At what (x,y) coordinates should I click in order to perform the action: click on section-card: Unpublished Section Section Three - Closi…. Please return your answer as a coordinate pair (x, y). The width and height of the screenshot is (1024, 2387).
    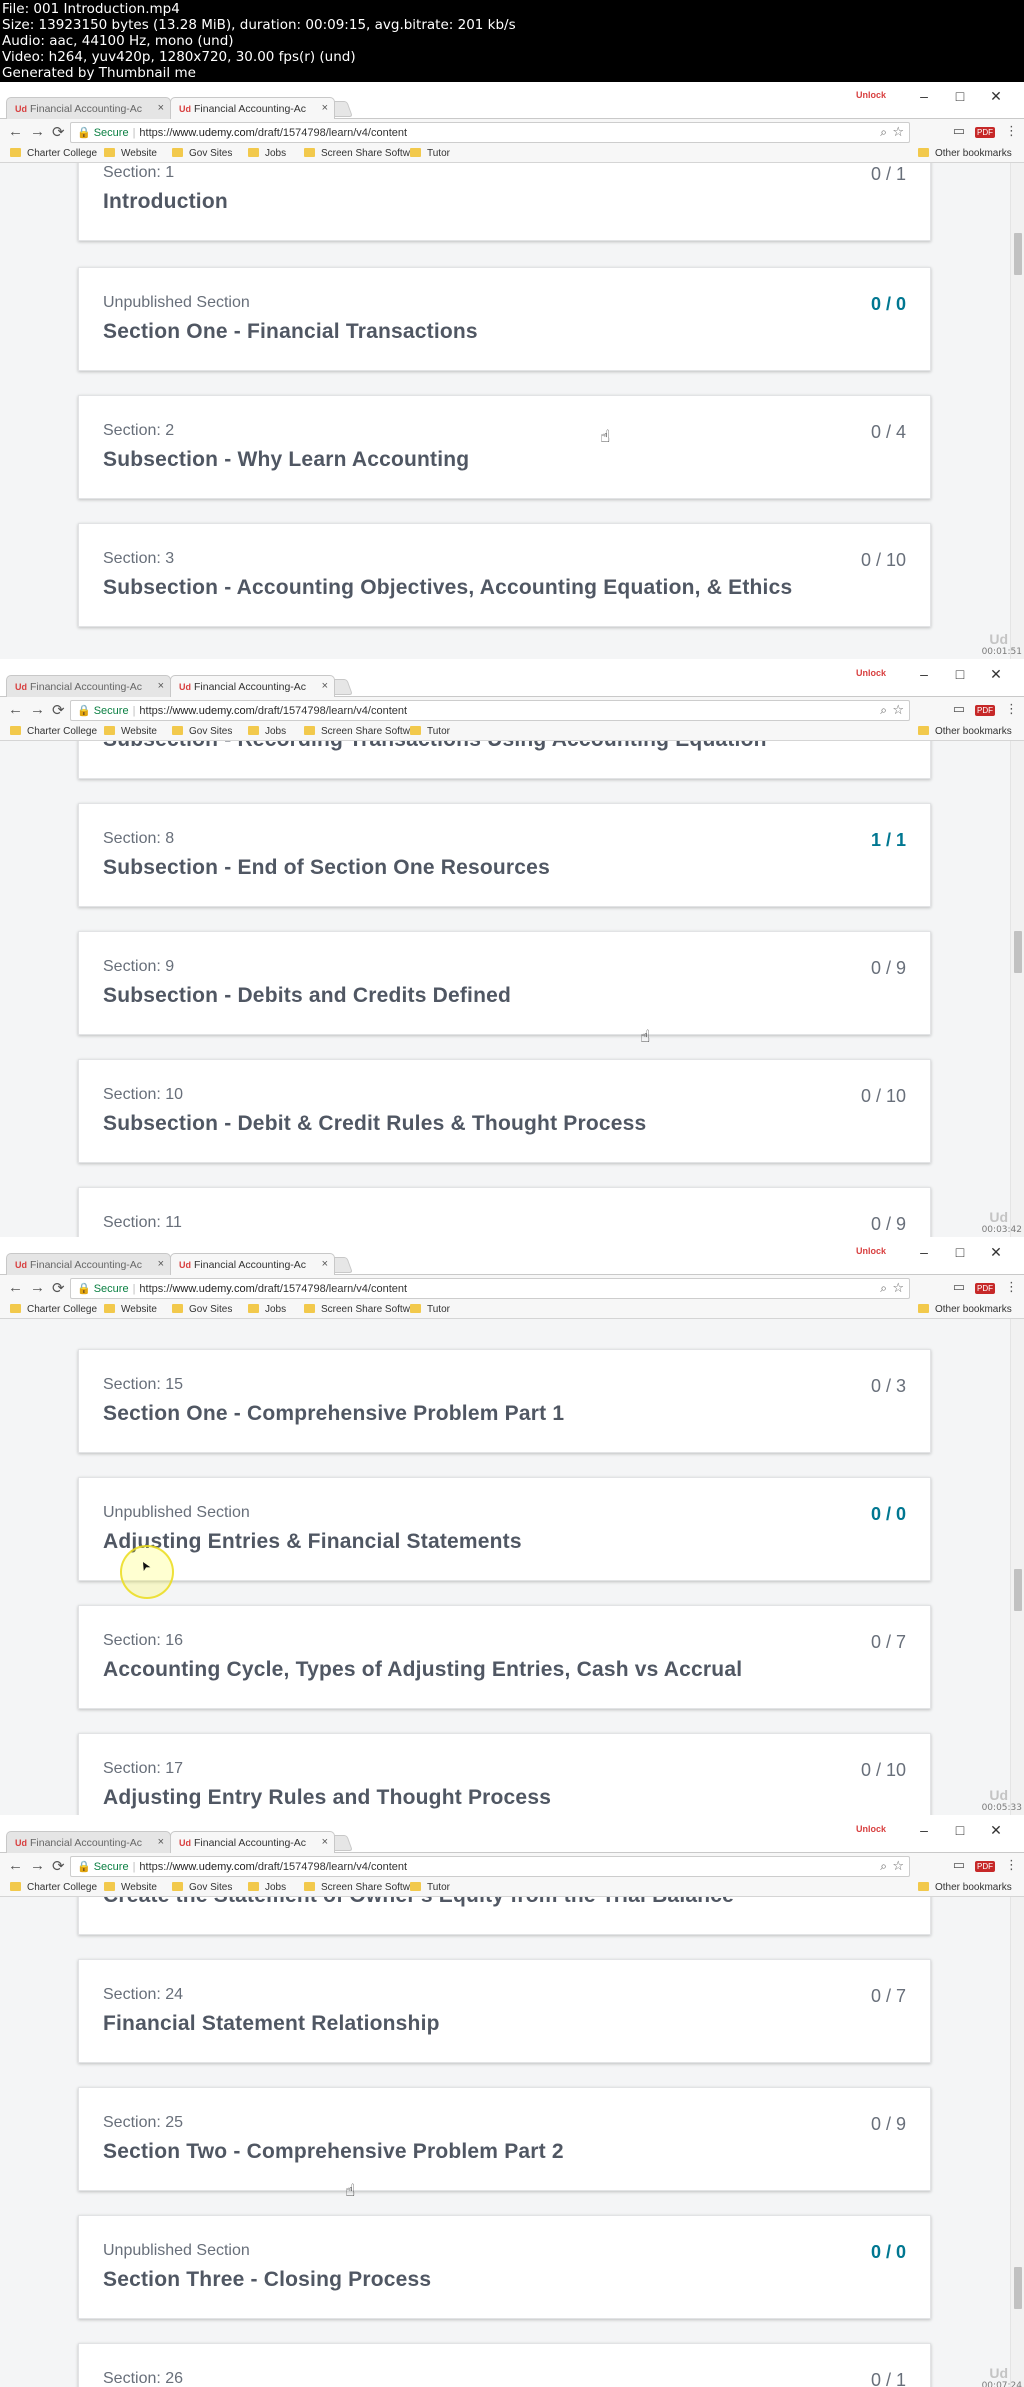
    Looking at the image, I should click on (504, 2267).